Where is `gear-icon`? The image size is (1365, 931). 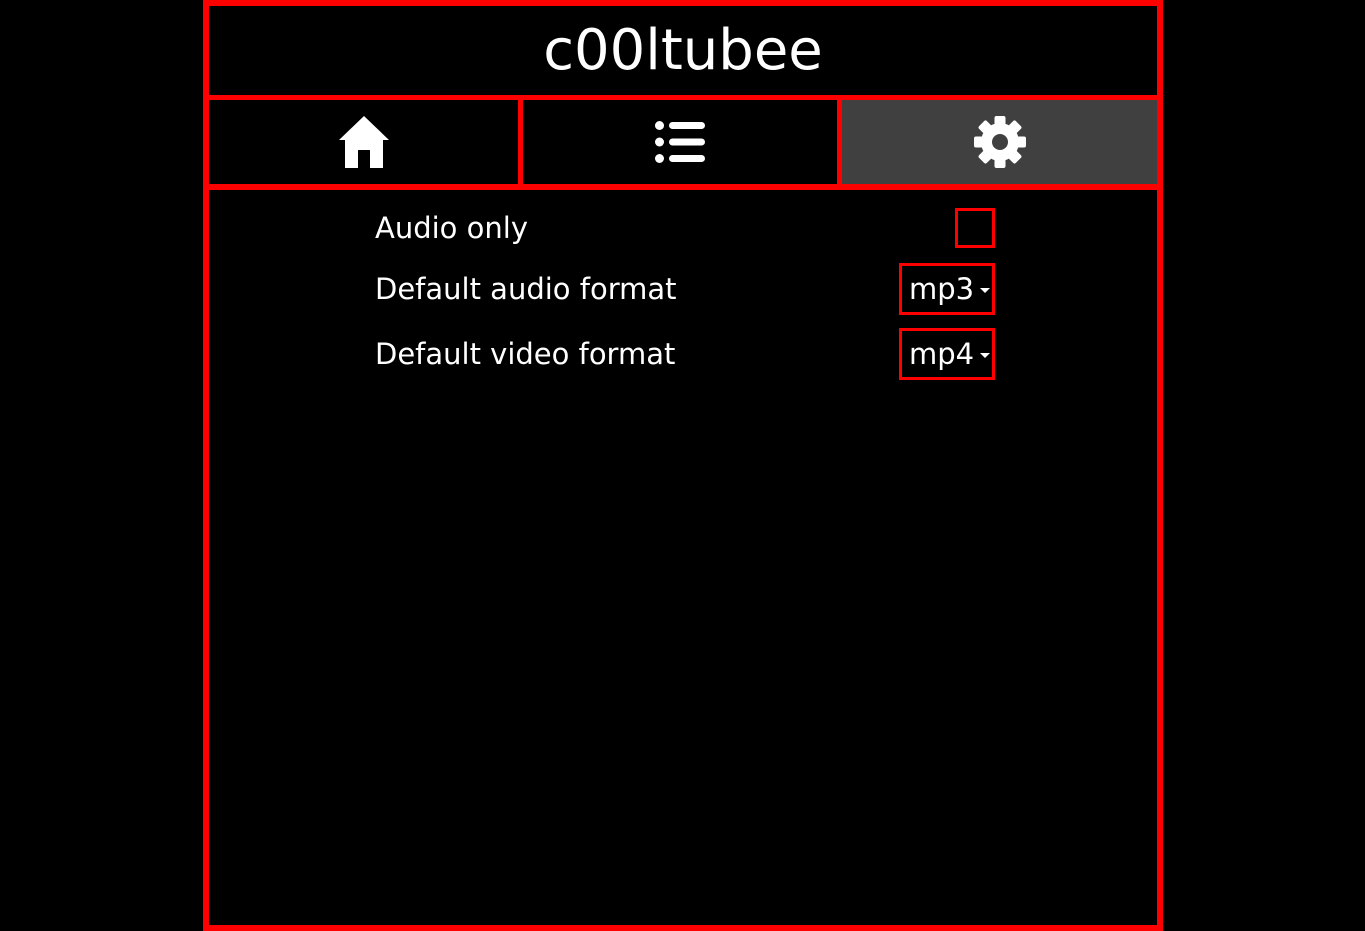
gear-icon is located at coordinates (1000, 142).